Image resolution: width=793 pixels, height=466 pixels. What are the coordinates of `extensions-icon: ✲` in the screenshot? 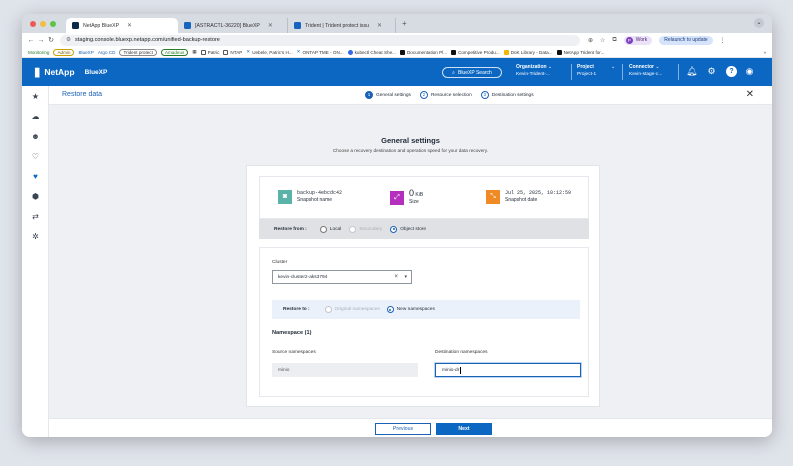 It's located at (35, 236).